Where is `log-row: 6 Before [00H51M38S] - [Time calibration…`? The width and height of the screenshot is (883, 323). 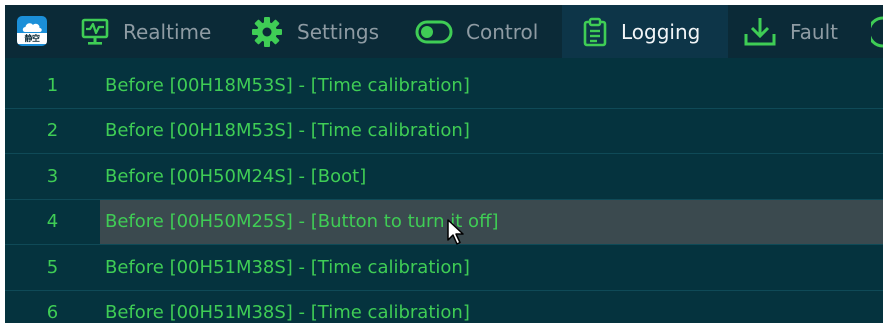
log-row: 6 Before [00H51M38S] - [Time calibration… is located at coordinates (444, 307).